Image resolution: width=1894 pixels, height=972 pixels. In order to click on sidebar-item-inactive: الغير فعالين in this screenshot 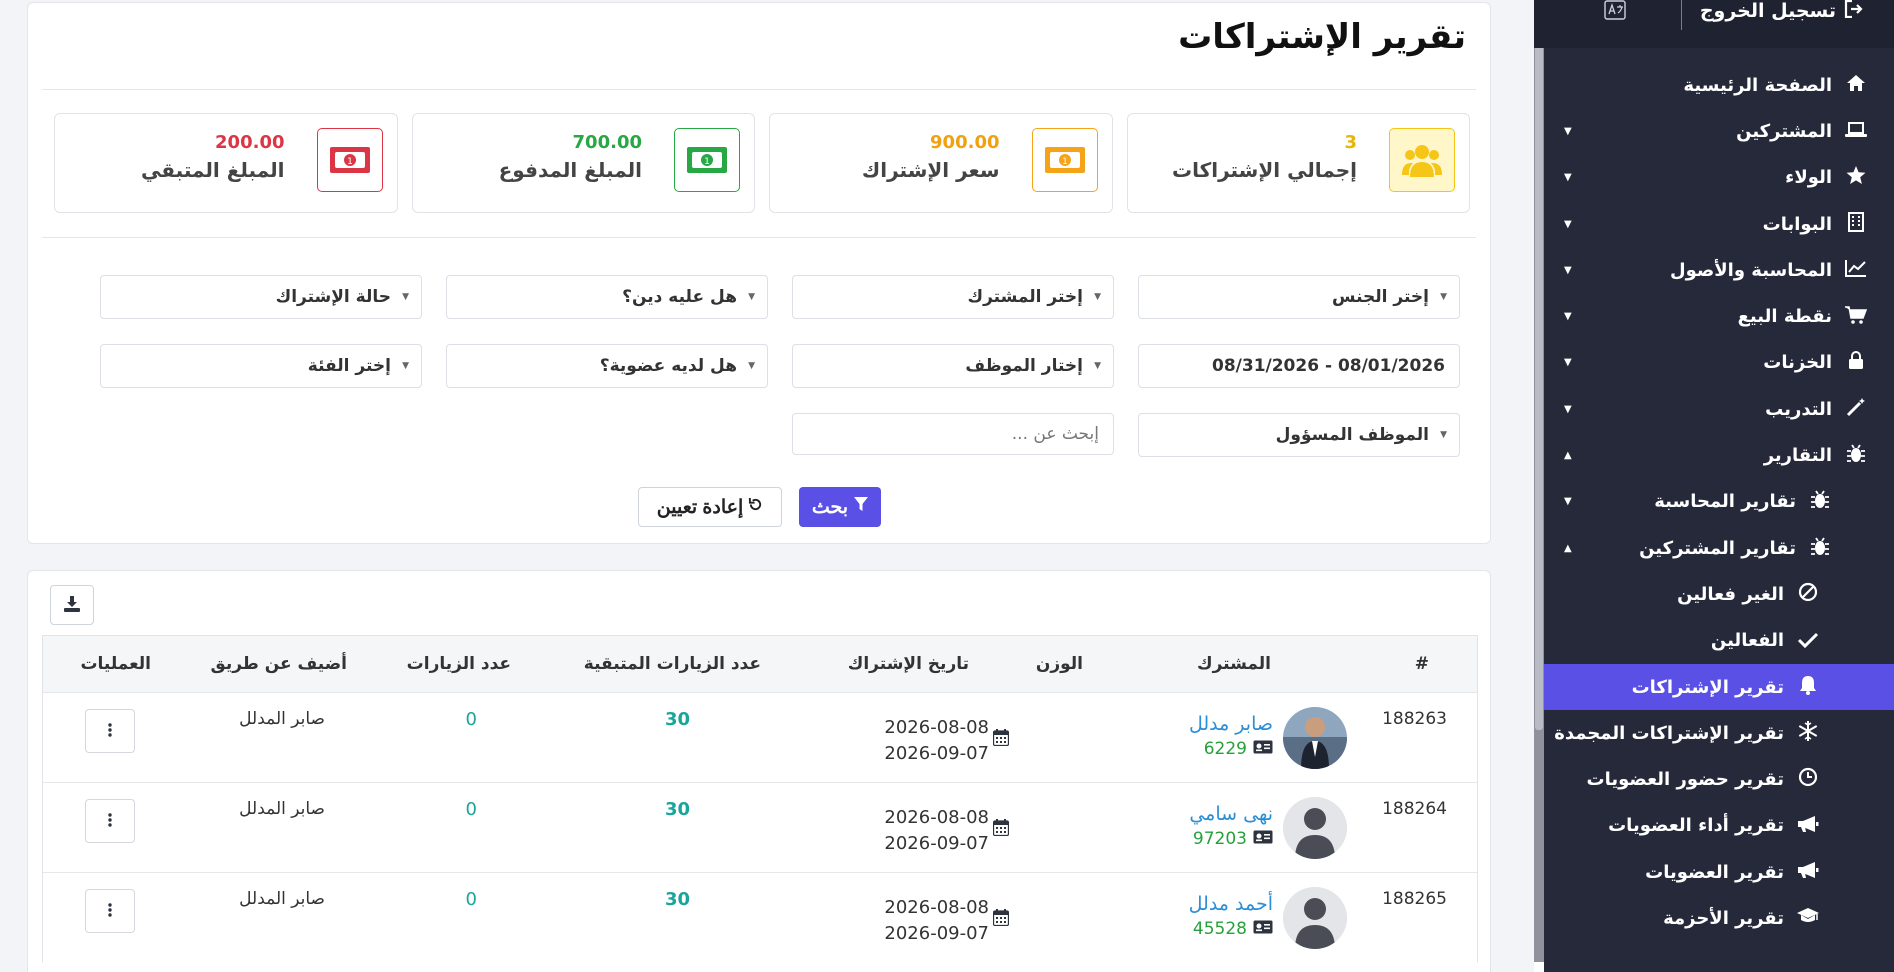, I will do `click(1719, 594)`.